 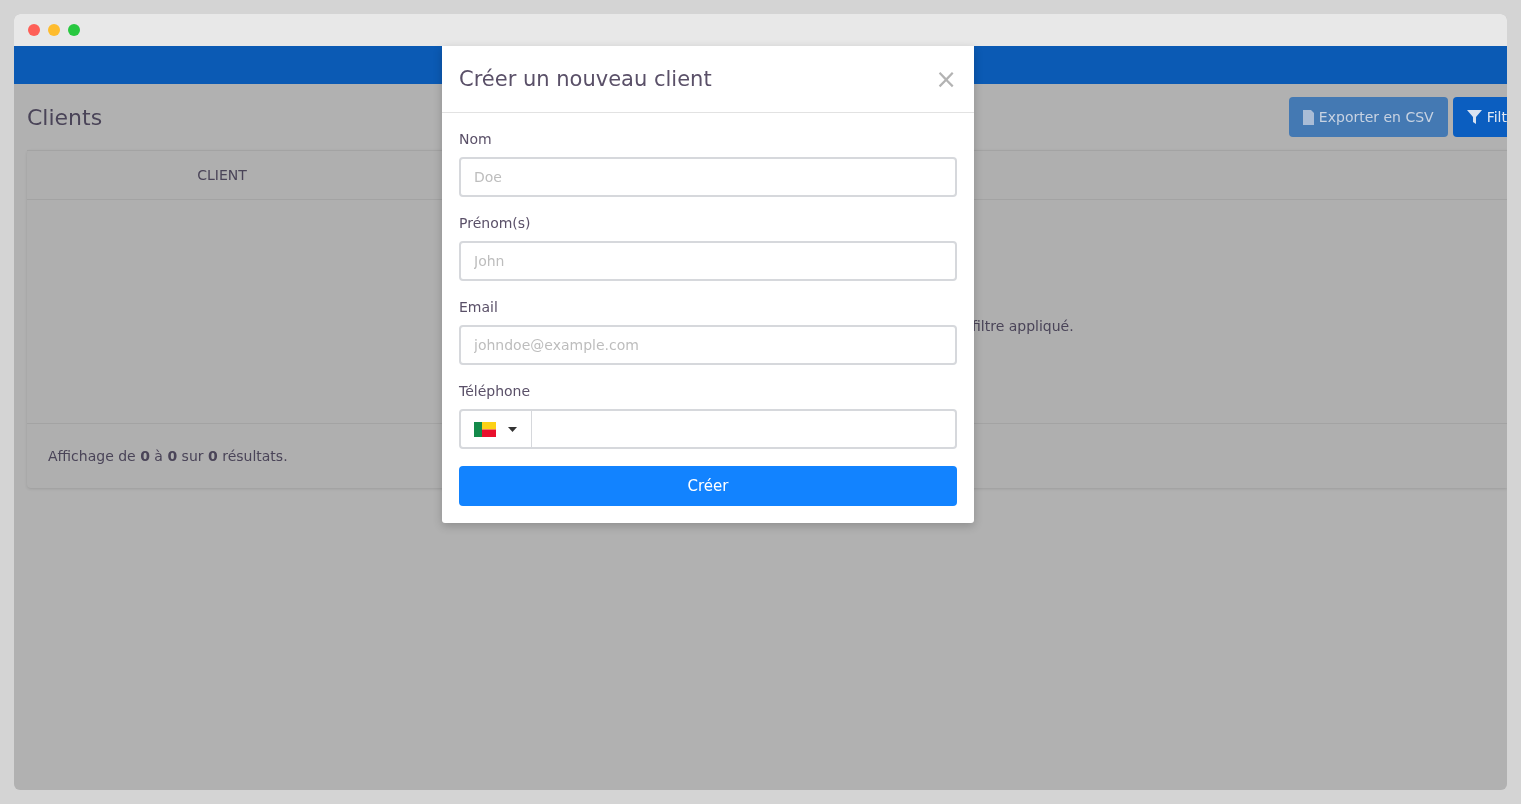 What do you see at coordinates (495, 223) in the screenshot?
I see `field-label: Prénom(s)` at bounding box center [495, 223].